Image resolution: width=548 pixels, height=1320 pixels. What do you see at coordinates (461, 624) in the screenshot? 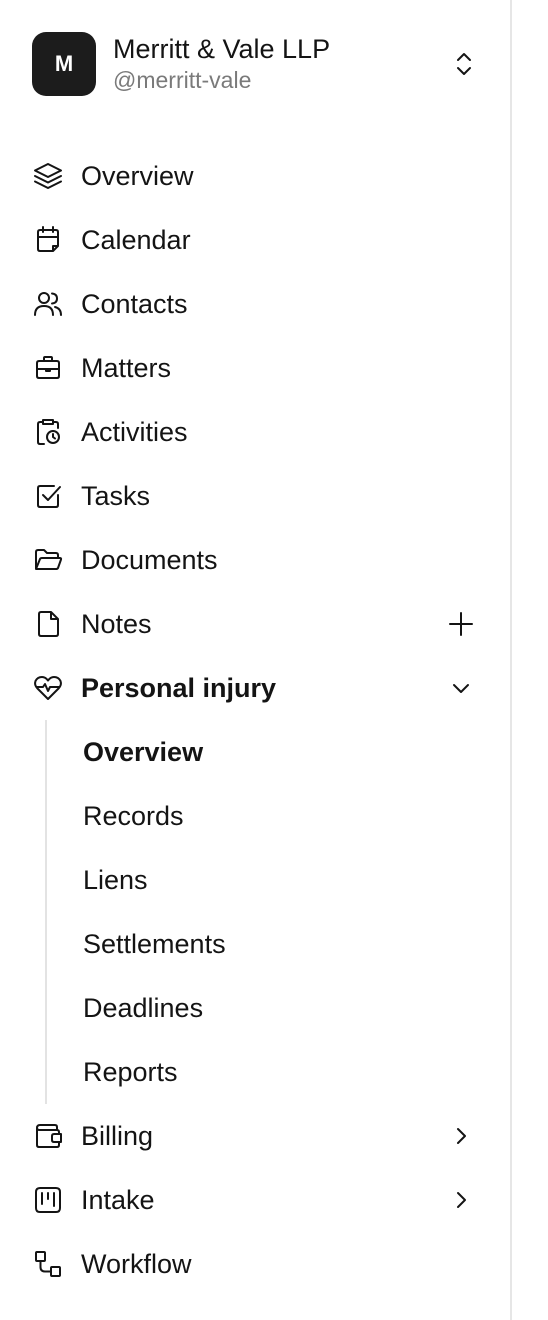
I see `plus-icon` at bounding box center [461, 624].